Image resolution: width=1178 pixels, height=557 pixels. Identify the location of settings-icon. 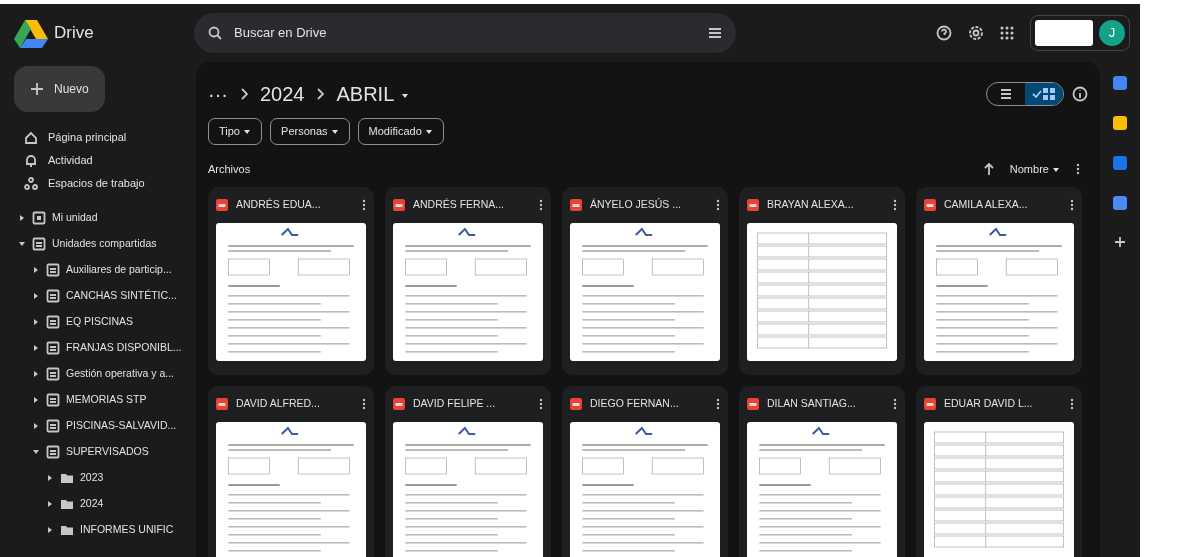
(976, 33).